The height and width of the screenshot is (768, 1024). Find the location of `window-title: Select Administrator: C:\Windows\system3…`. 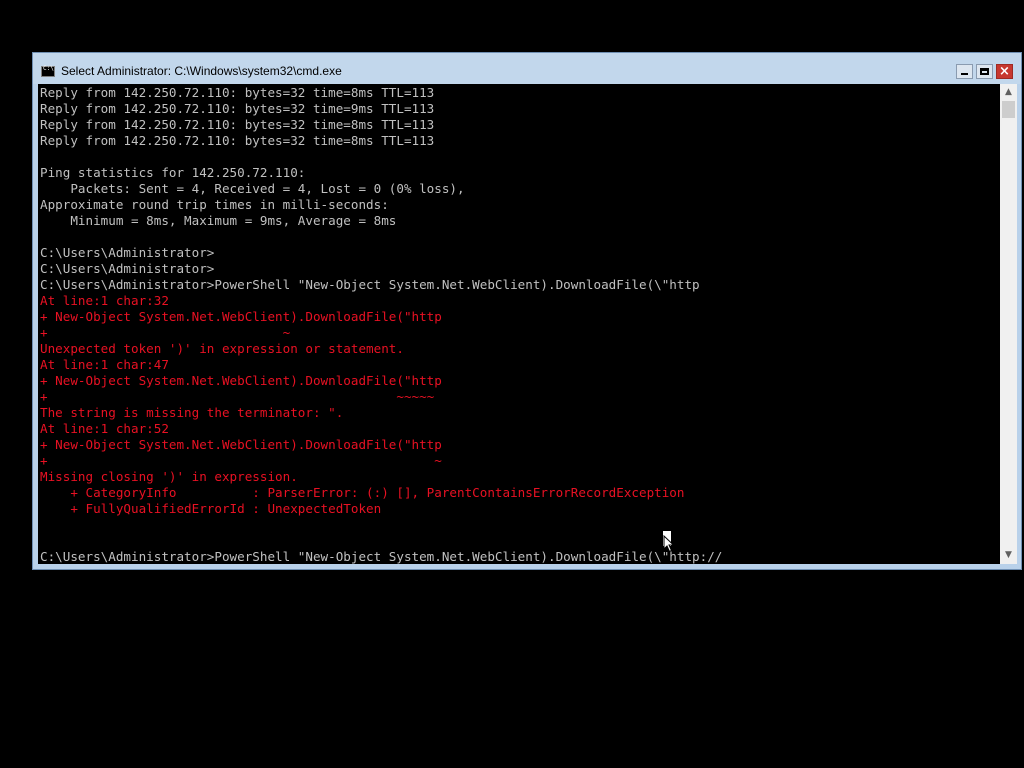

window-title: Select Administrator: C:\Windows\system3… is located at coordinates (201, 71).